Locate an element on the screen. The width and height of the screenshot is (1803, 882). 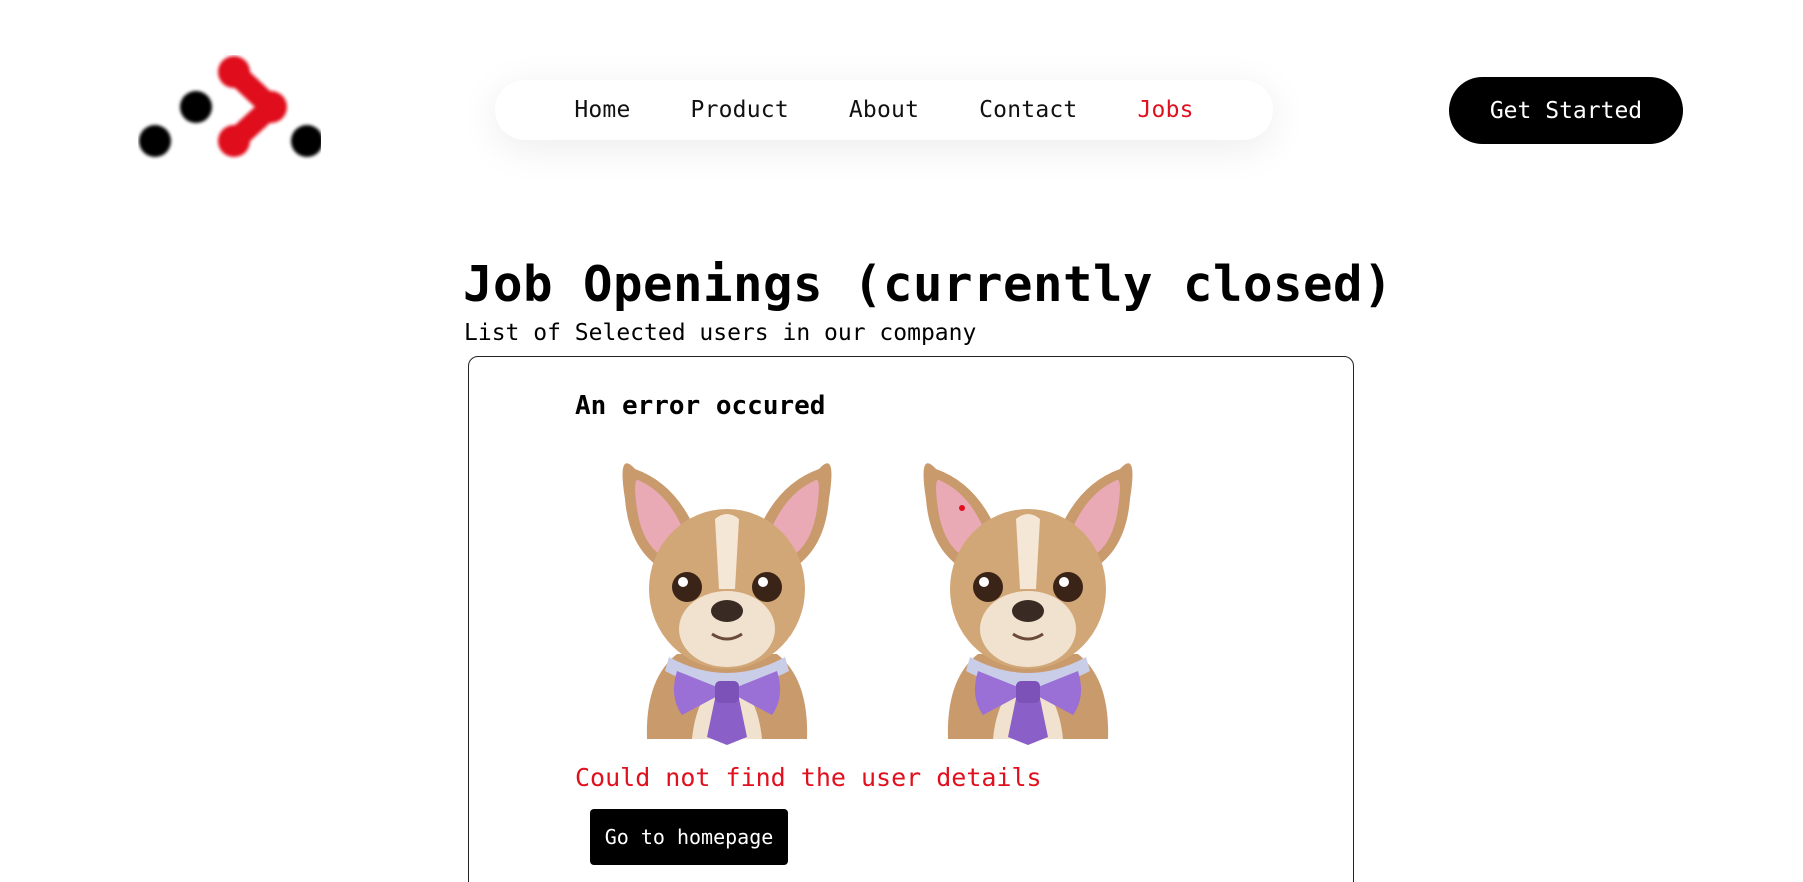
main-nav: Home Product About Contact Jobs is located at coordinates (884, 110).